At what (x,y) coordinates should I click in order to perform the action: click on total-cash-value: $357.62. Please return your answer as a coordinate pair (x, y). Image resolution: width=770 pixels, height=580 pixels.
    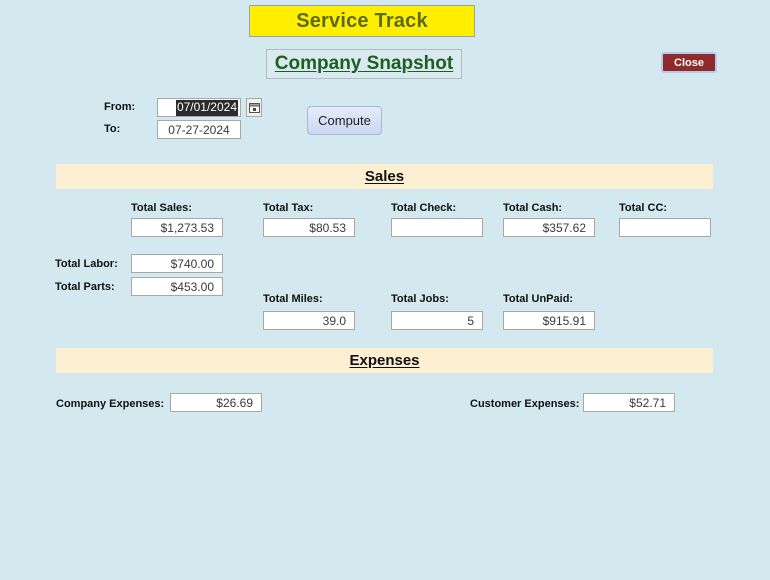
    Looking at the image, I should click on (549, 227).